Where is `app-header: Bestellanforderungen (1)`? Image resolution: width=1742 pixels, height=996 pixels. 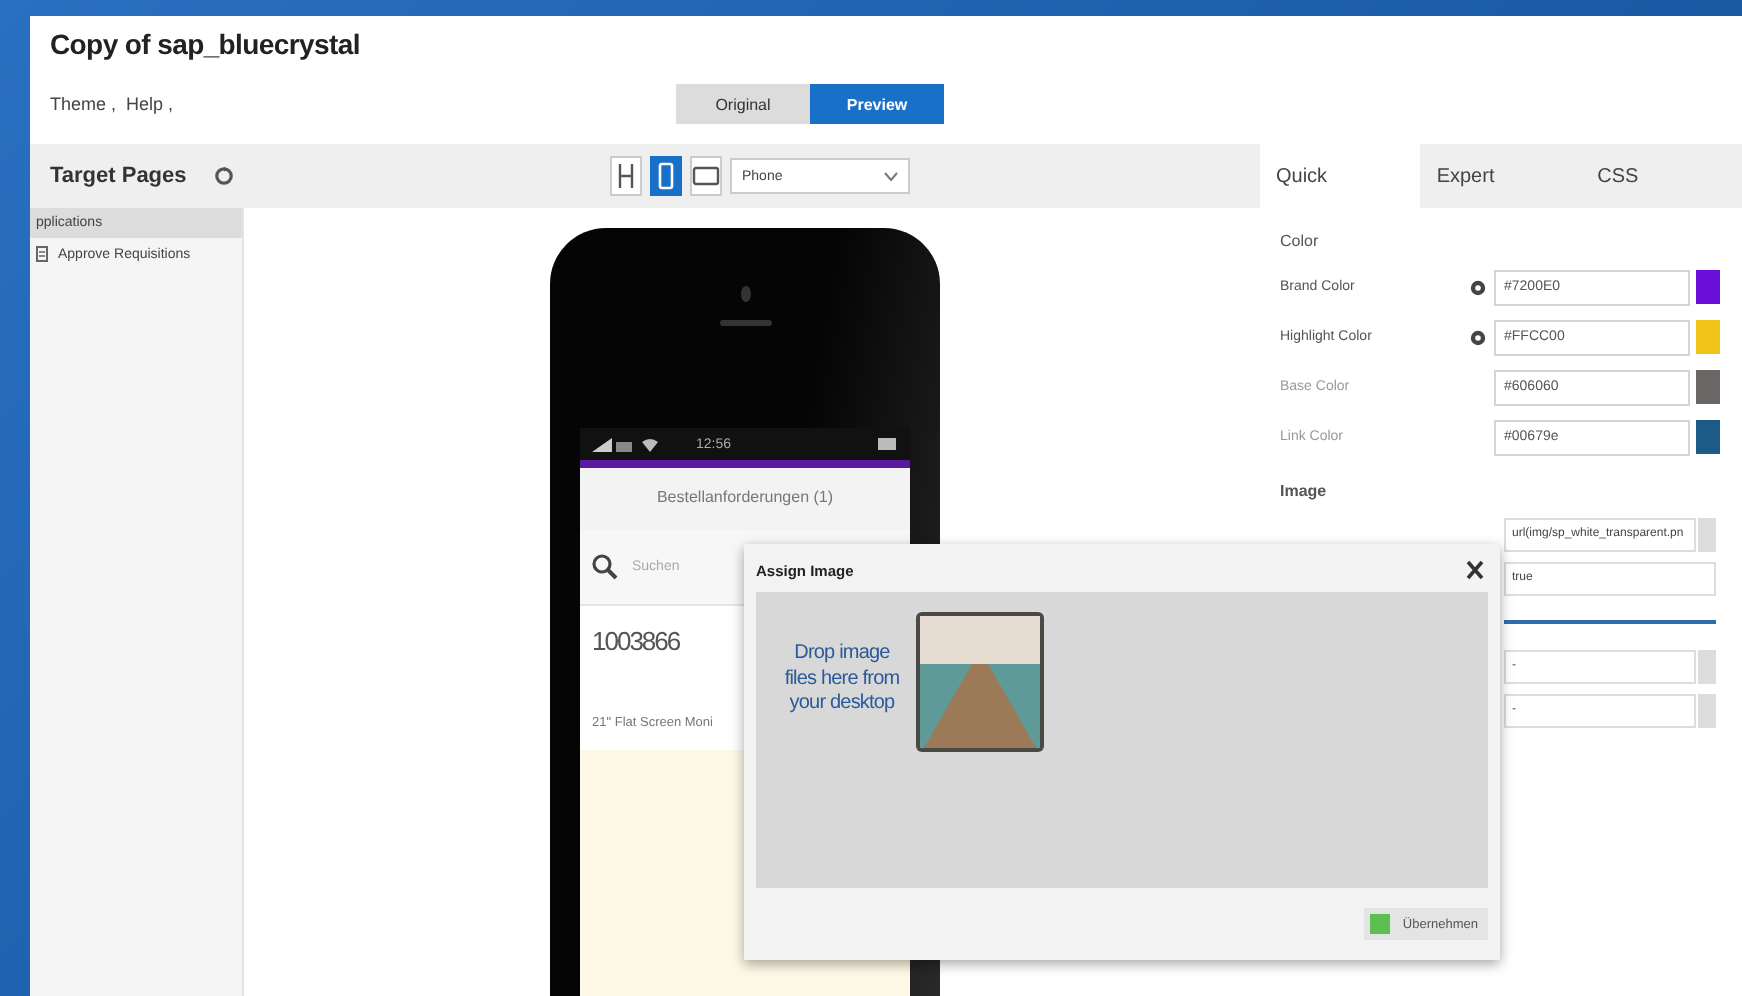 app-header: Bestellanforderungen (1) is located at coordinates (745, 499).